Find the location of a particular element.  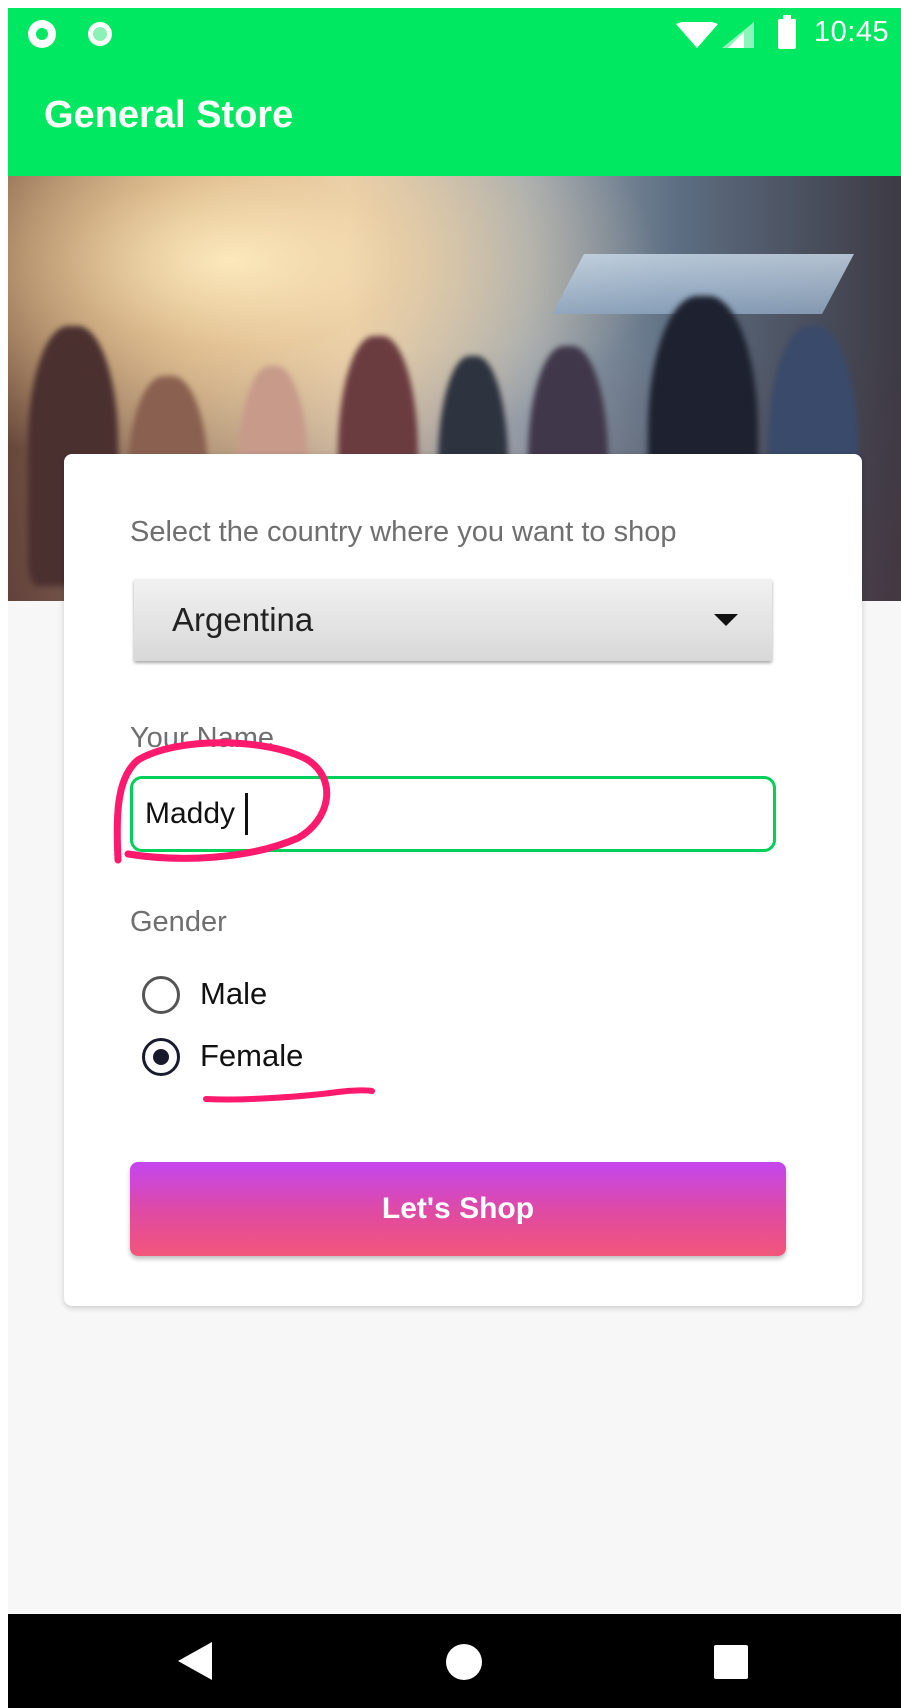

radio-dot is located at coordinates (161, 1057).